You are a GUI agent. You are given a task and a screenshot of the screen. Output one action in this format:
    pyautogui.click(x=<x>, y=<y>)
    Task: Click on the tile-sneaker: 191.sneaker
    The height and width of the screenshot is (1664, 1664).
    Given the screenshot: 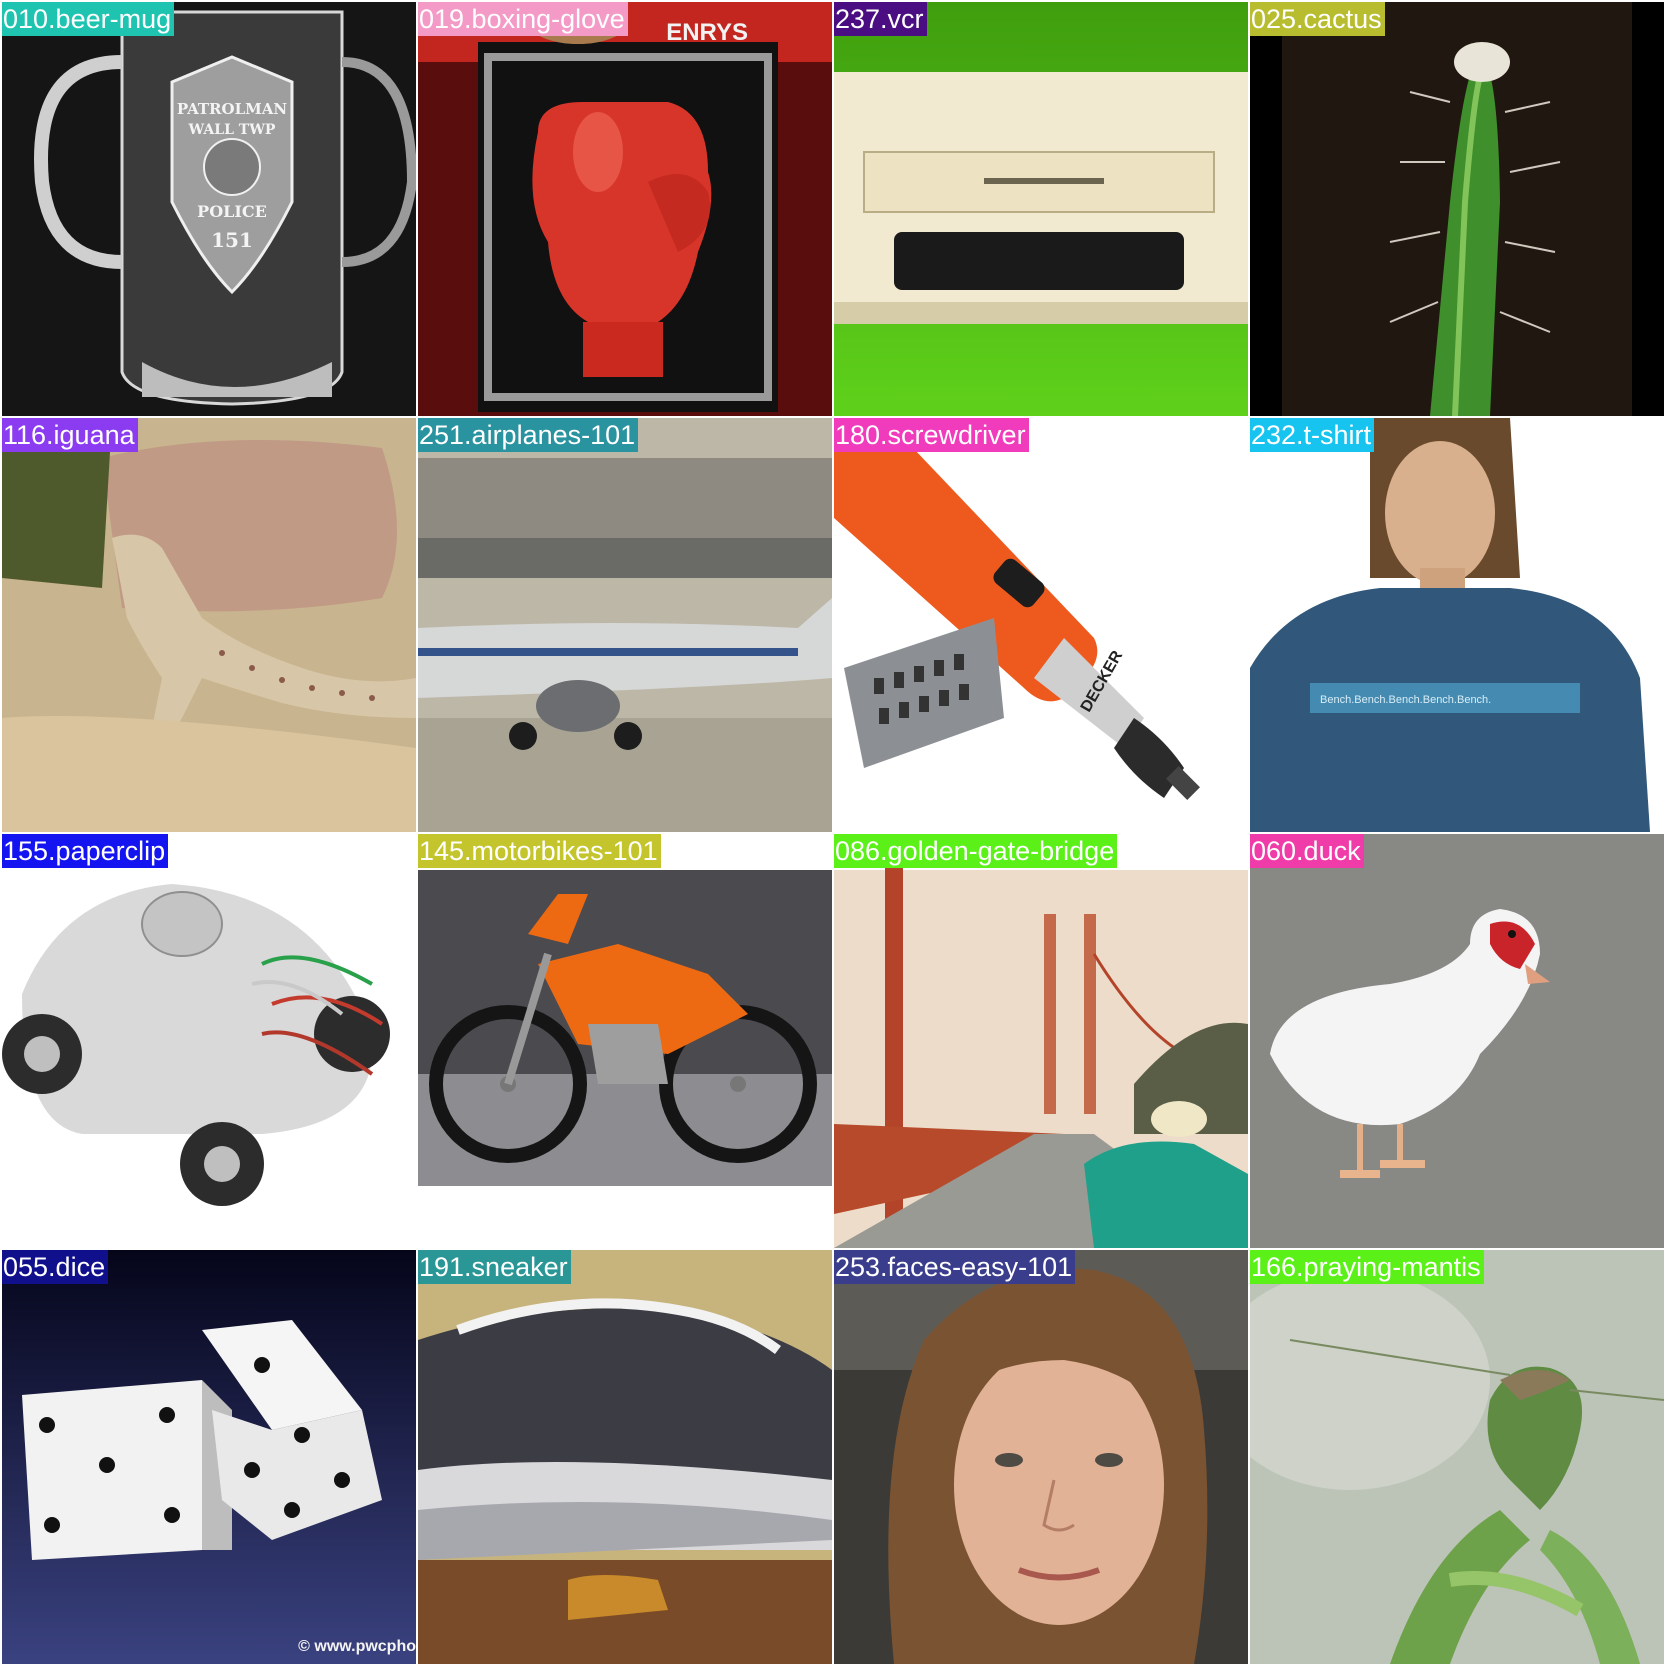 What is the action you would take?
    pyautogui.click(x=625, y=1457)
    